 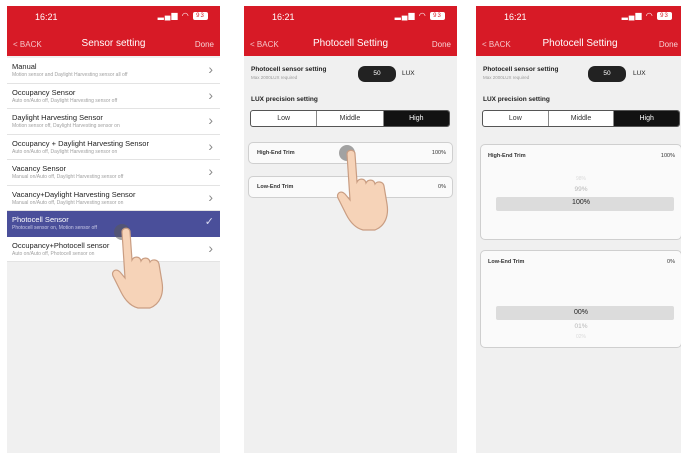 What do you see at coordinates (39, 168) in the screenshot?
I see `item-title: Vacancy Sensor` at bounding box center [39, 168].